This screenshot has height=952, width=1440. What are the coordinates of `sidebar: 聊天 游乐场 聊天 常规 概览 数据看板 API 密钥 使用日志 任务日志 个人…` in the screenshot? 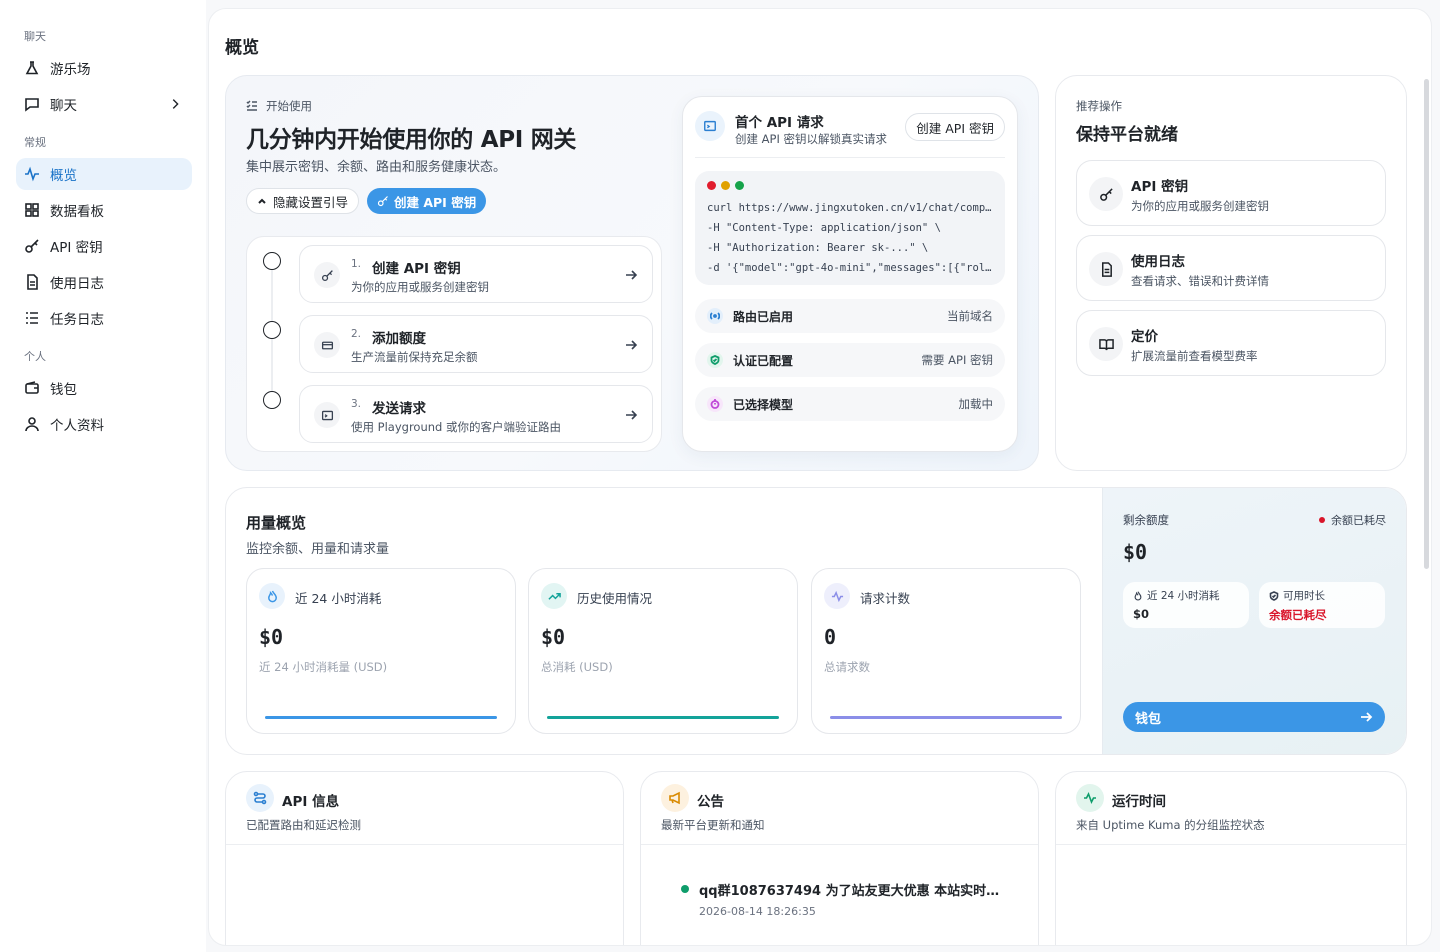 It's located at (103, 476).